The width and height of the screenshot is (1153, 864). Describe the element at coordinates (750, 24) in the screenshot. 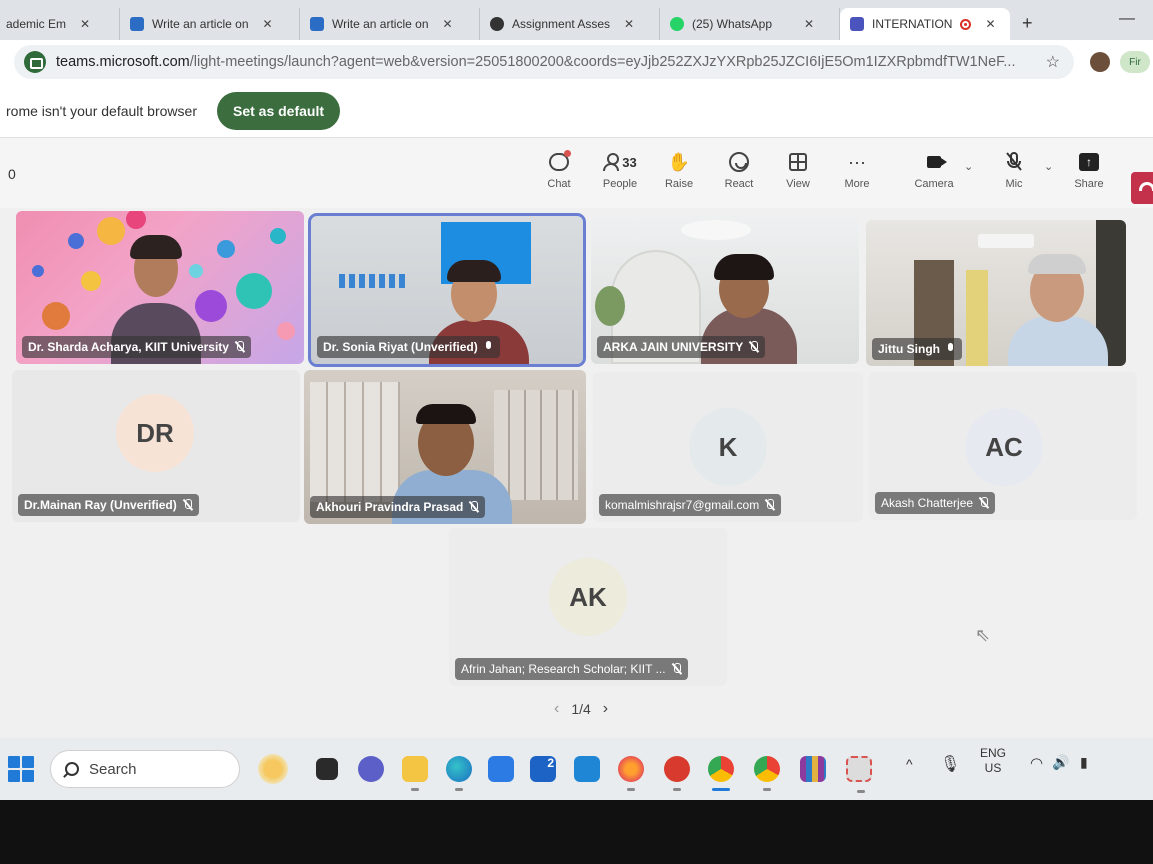

I see `tab-whatsapp: (25) WhatsApp ✕` at that location.